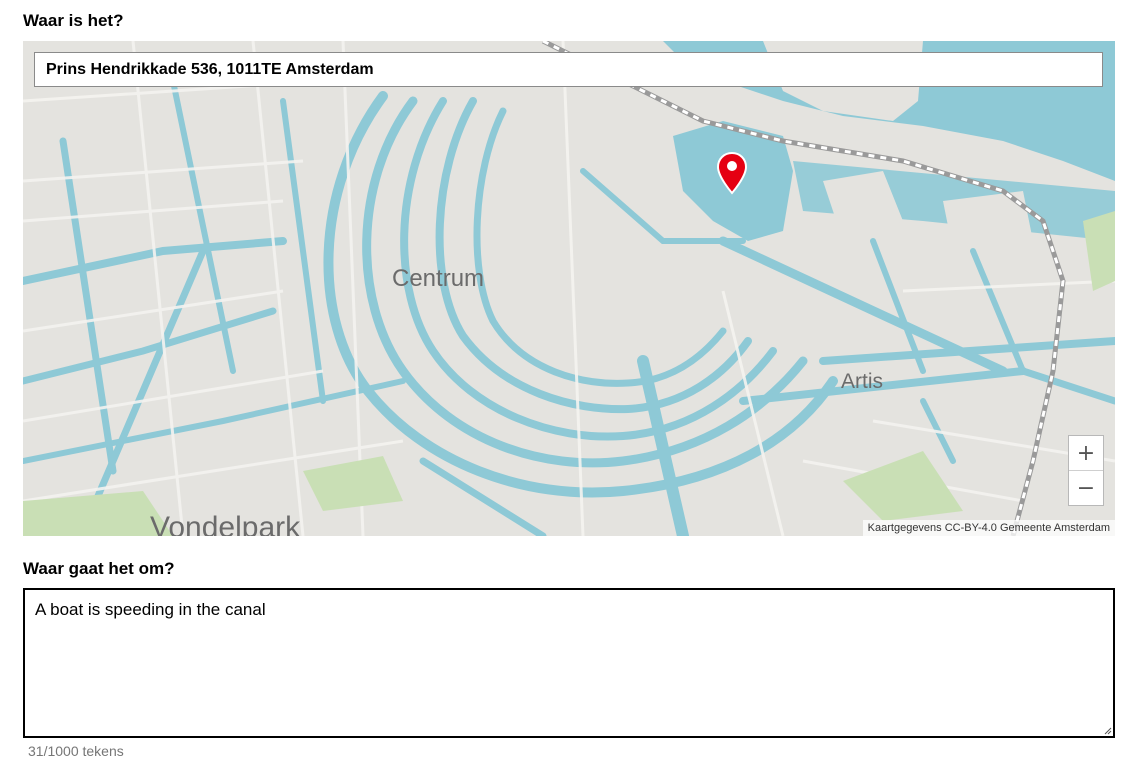 The image size is (1144, 769). I want to click on map-label-centrum: Centrum, so click(438, 278).